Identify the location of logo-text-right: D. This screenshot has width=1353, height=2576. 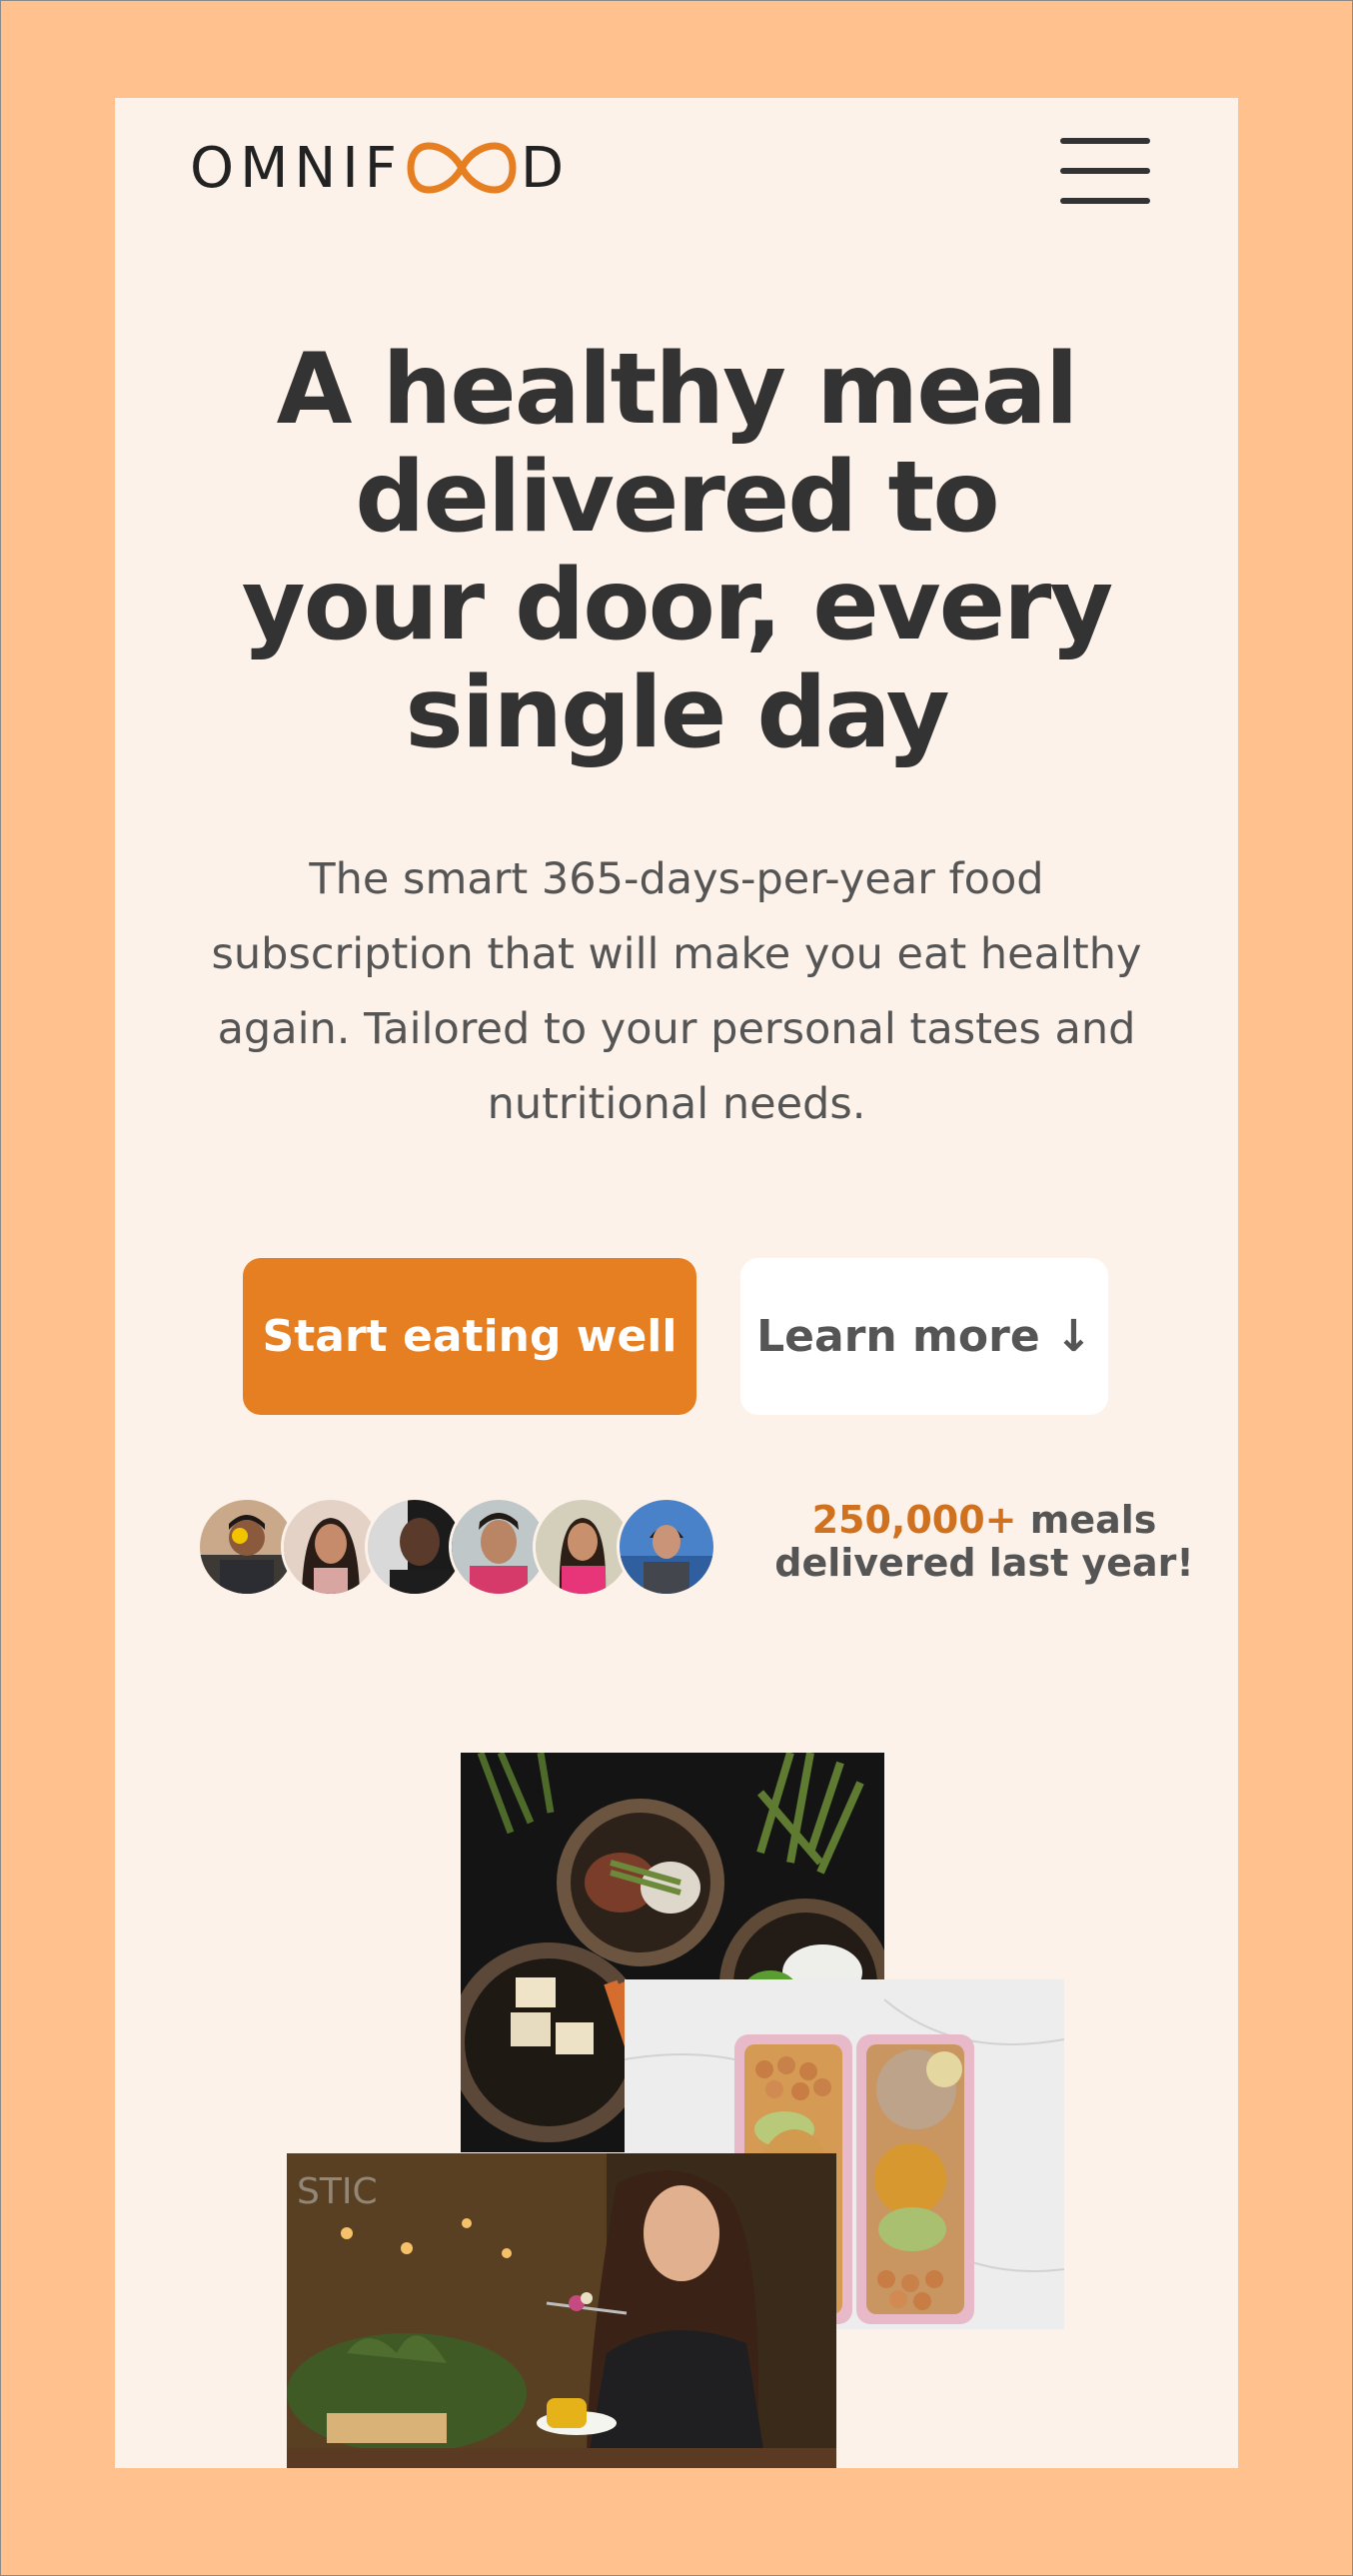
(546, 168).